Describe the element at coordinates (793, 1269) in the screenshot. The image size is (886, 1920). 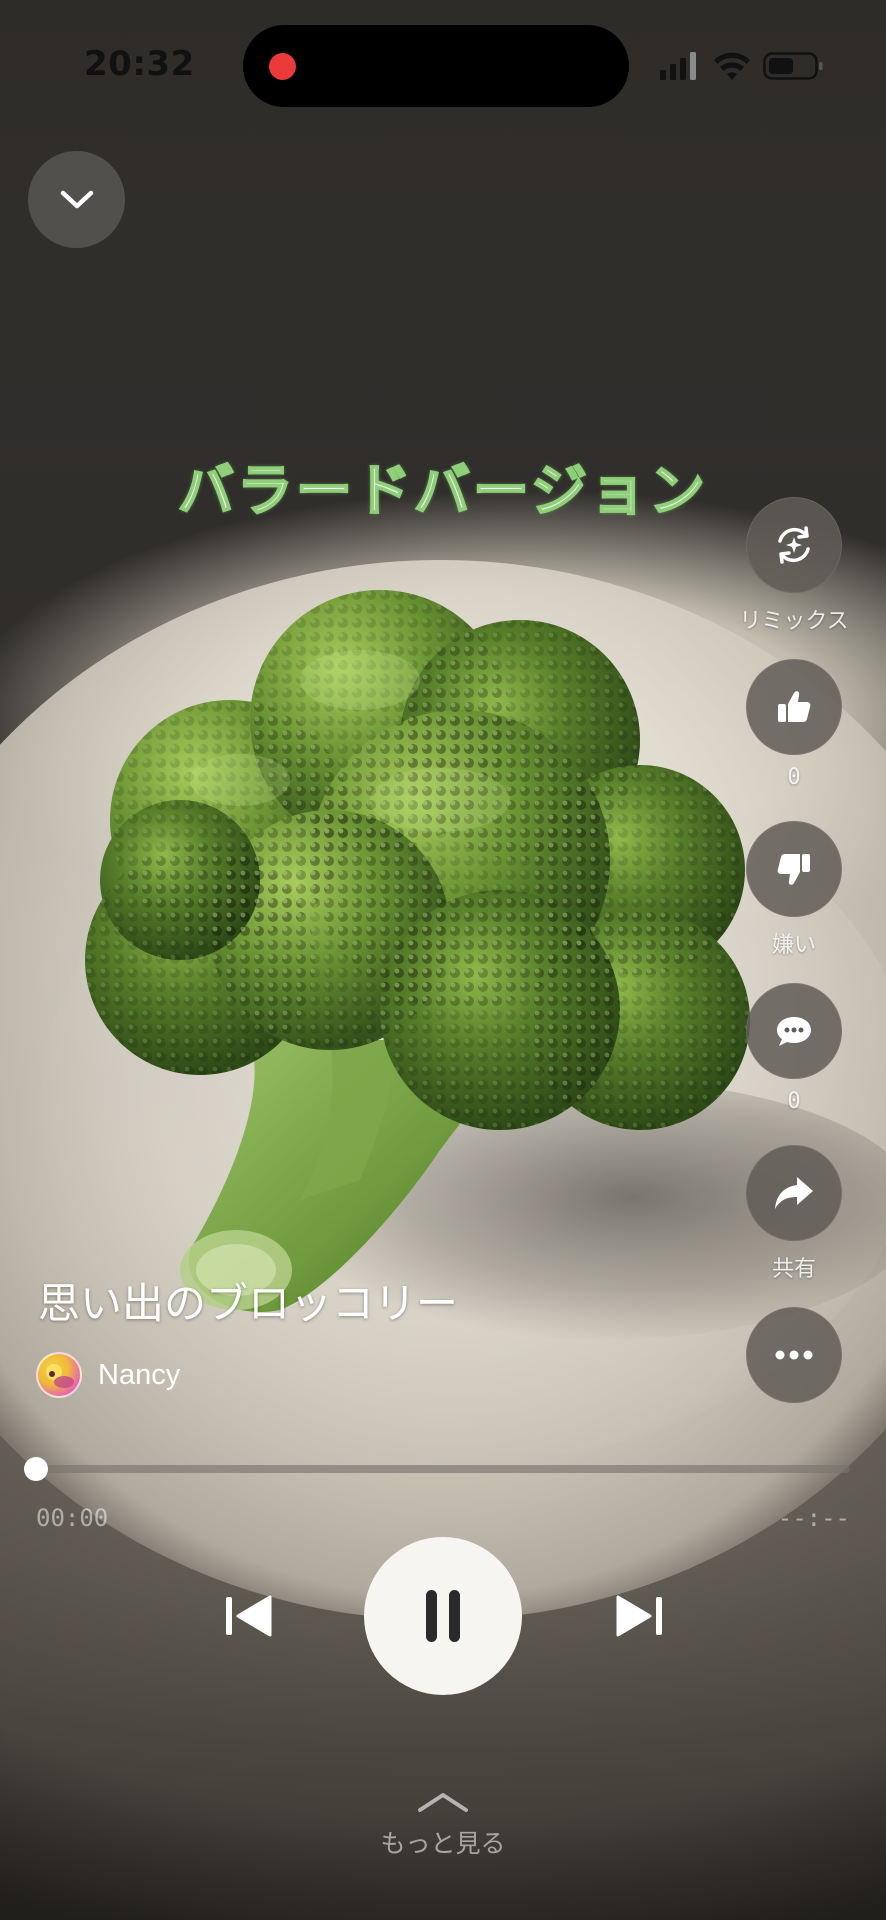
I see `share-label: 共有` at that location.